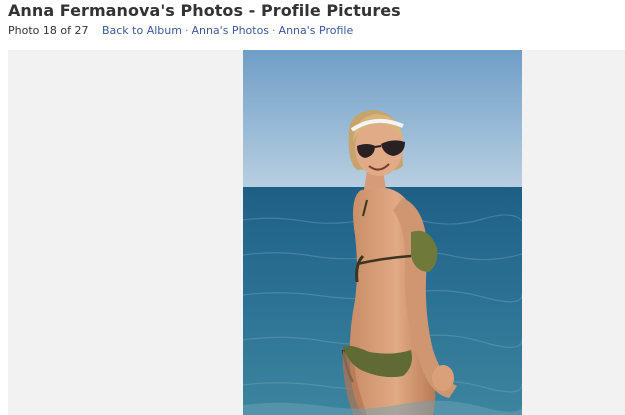  I want to click on annas-photos-link: Anna's Photos, so click(230, 30).